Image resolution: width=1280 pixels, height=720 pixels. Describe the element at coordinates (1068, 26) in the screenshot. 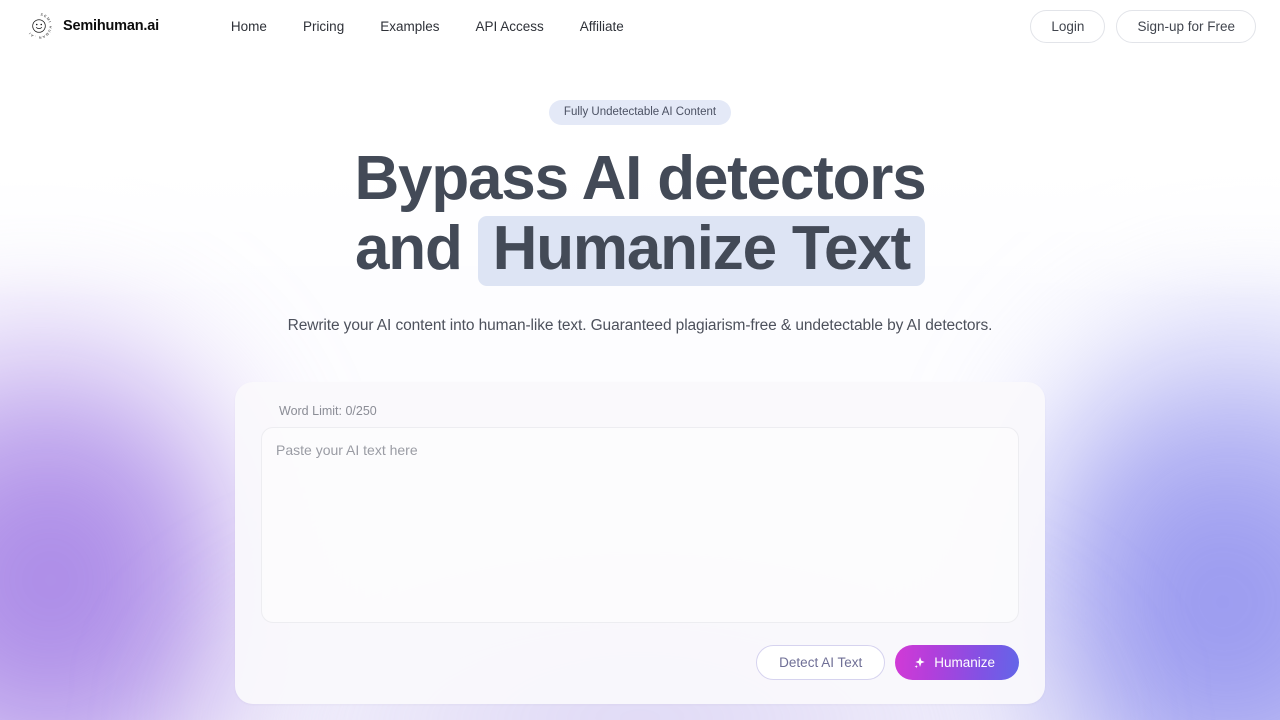

I see `login-button: Login` at that location.